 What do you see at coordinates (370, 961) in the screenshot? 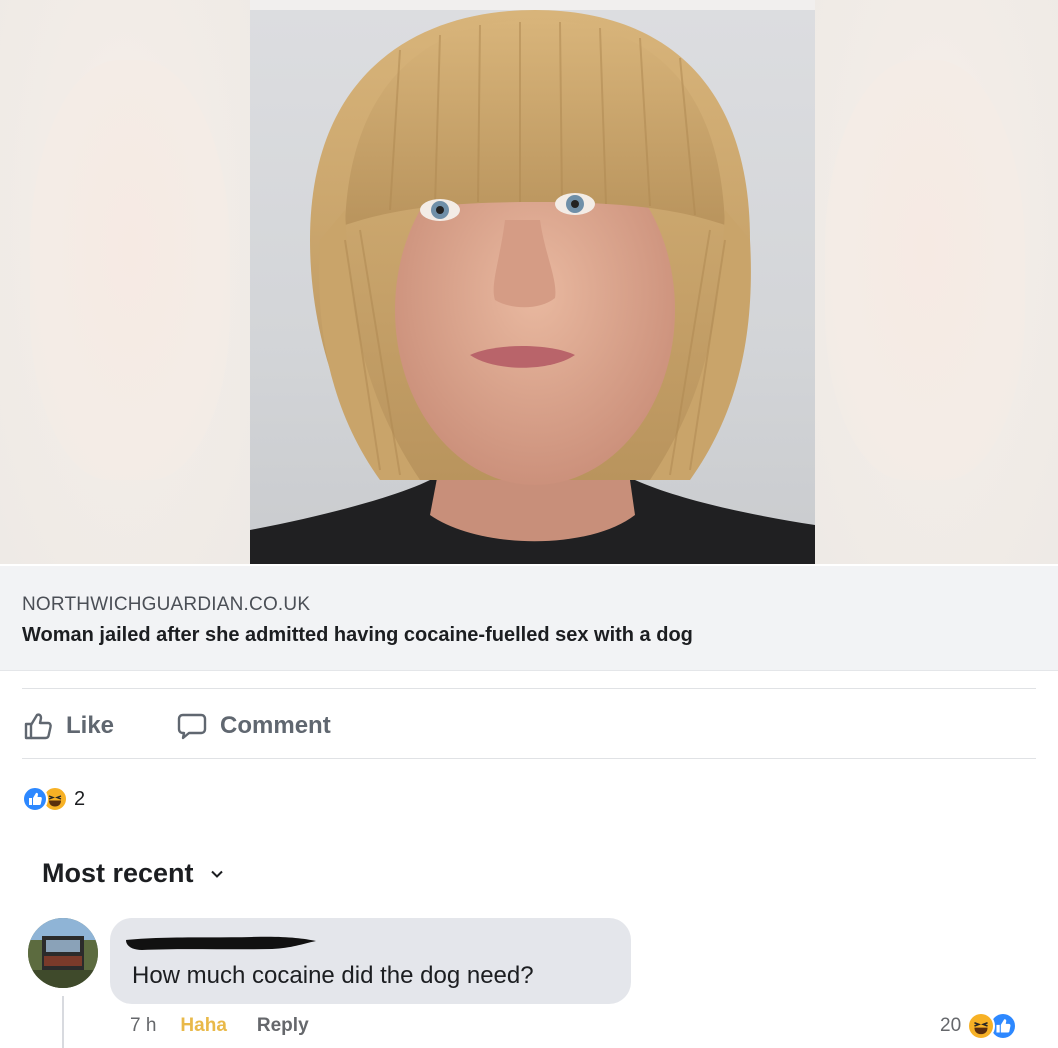
I see `comment-bubble: How much cocaine did the dog need?` at bounding box center [370, 961].